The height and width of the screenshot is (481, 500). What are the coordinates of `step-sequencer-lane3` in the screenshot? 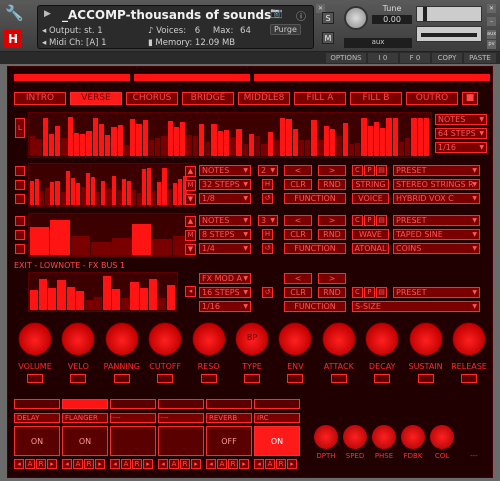 It's located at (103, 292).